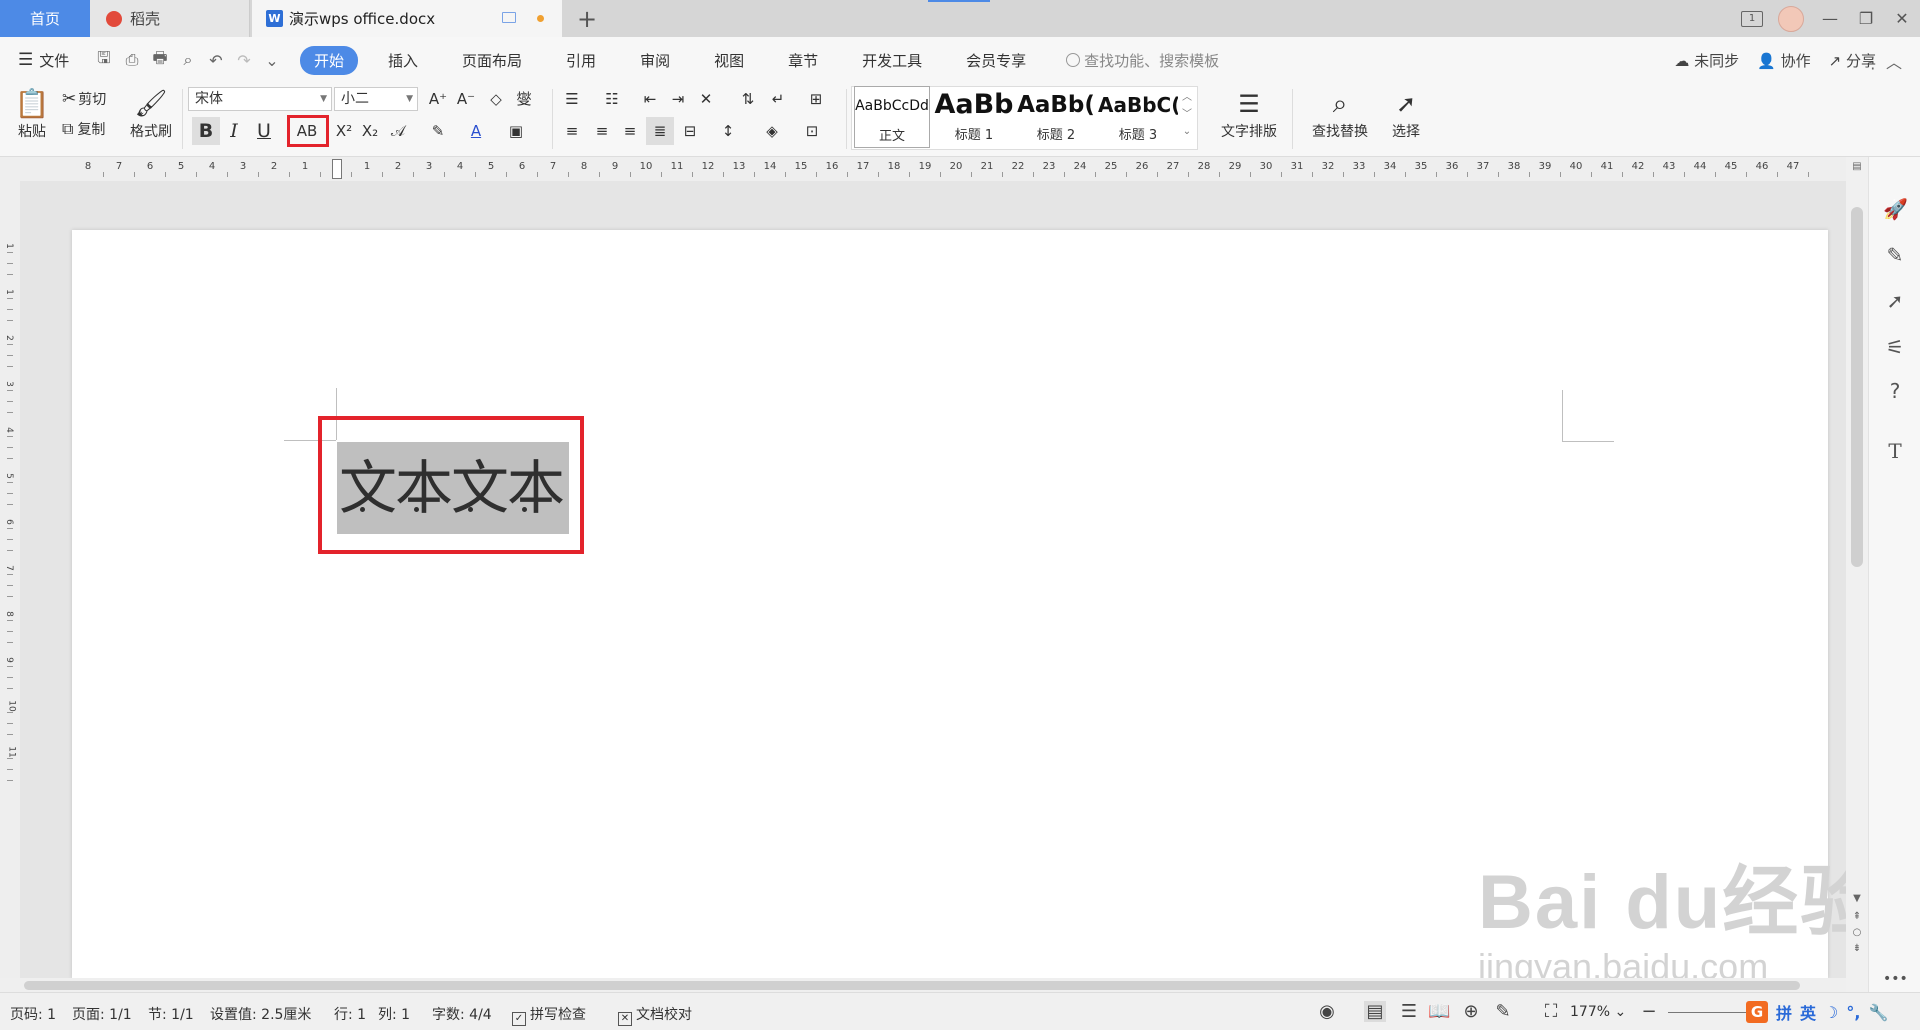 The width and height of the screenshot is (1920, 1030). What do you see at coordinates (655, 1015) in the screenshot?
I see `doc-check-button: ✕ 文档校对` at bounding box center [655, 1015].